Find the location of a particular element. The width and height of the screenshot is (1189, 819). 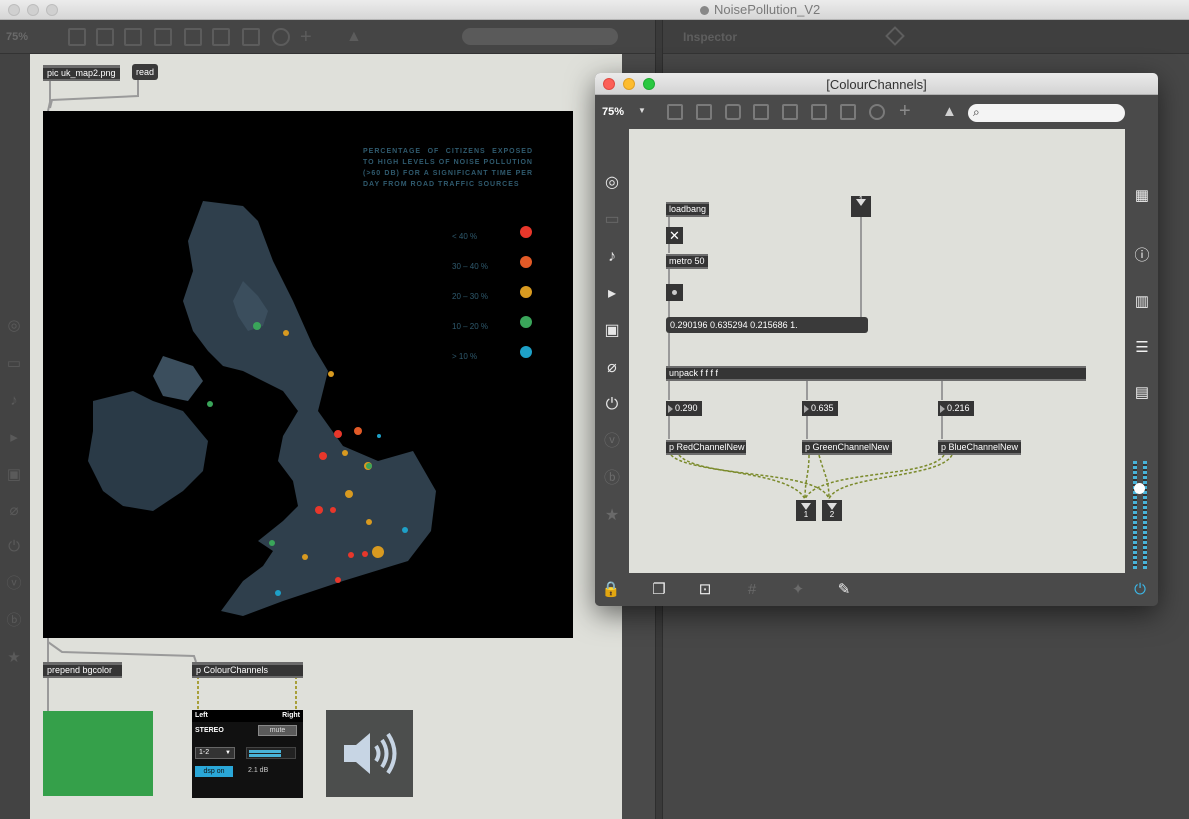

info-icon: ⓘ is located at coordinates (1142, 256).